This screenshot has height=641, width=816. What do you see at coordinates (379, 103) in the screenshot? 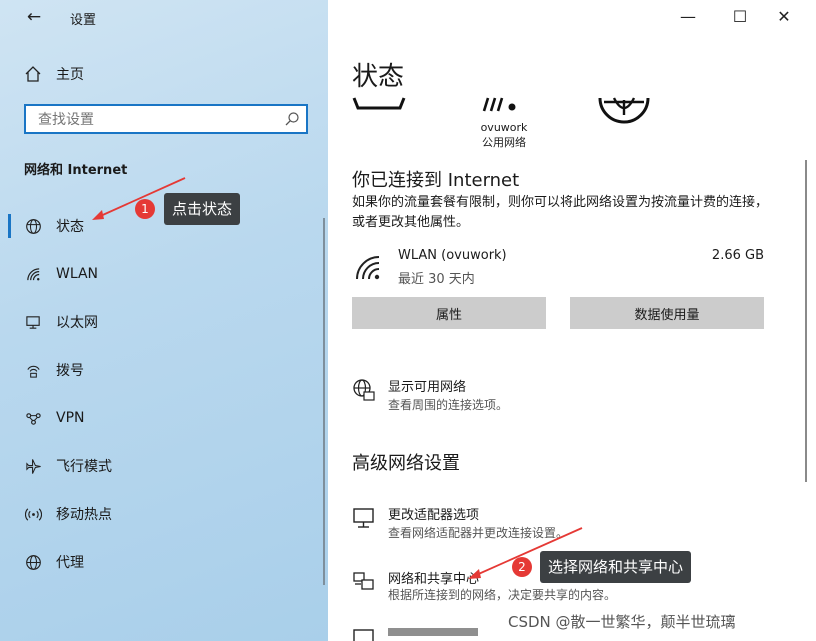
I see `computer-icon` at bounding box center [379, 103].